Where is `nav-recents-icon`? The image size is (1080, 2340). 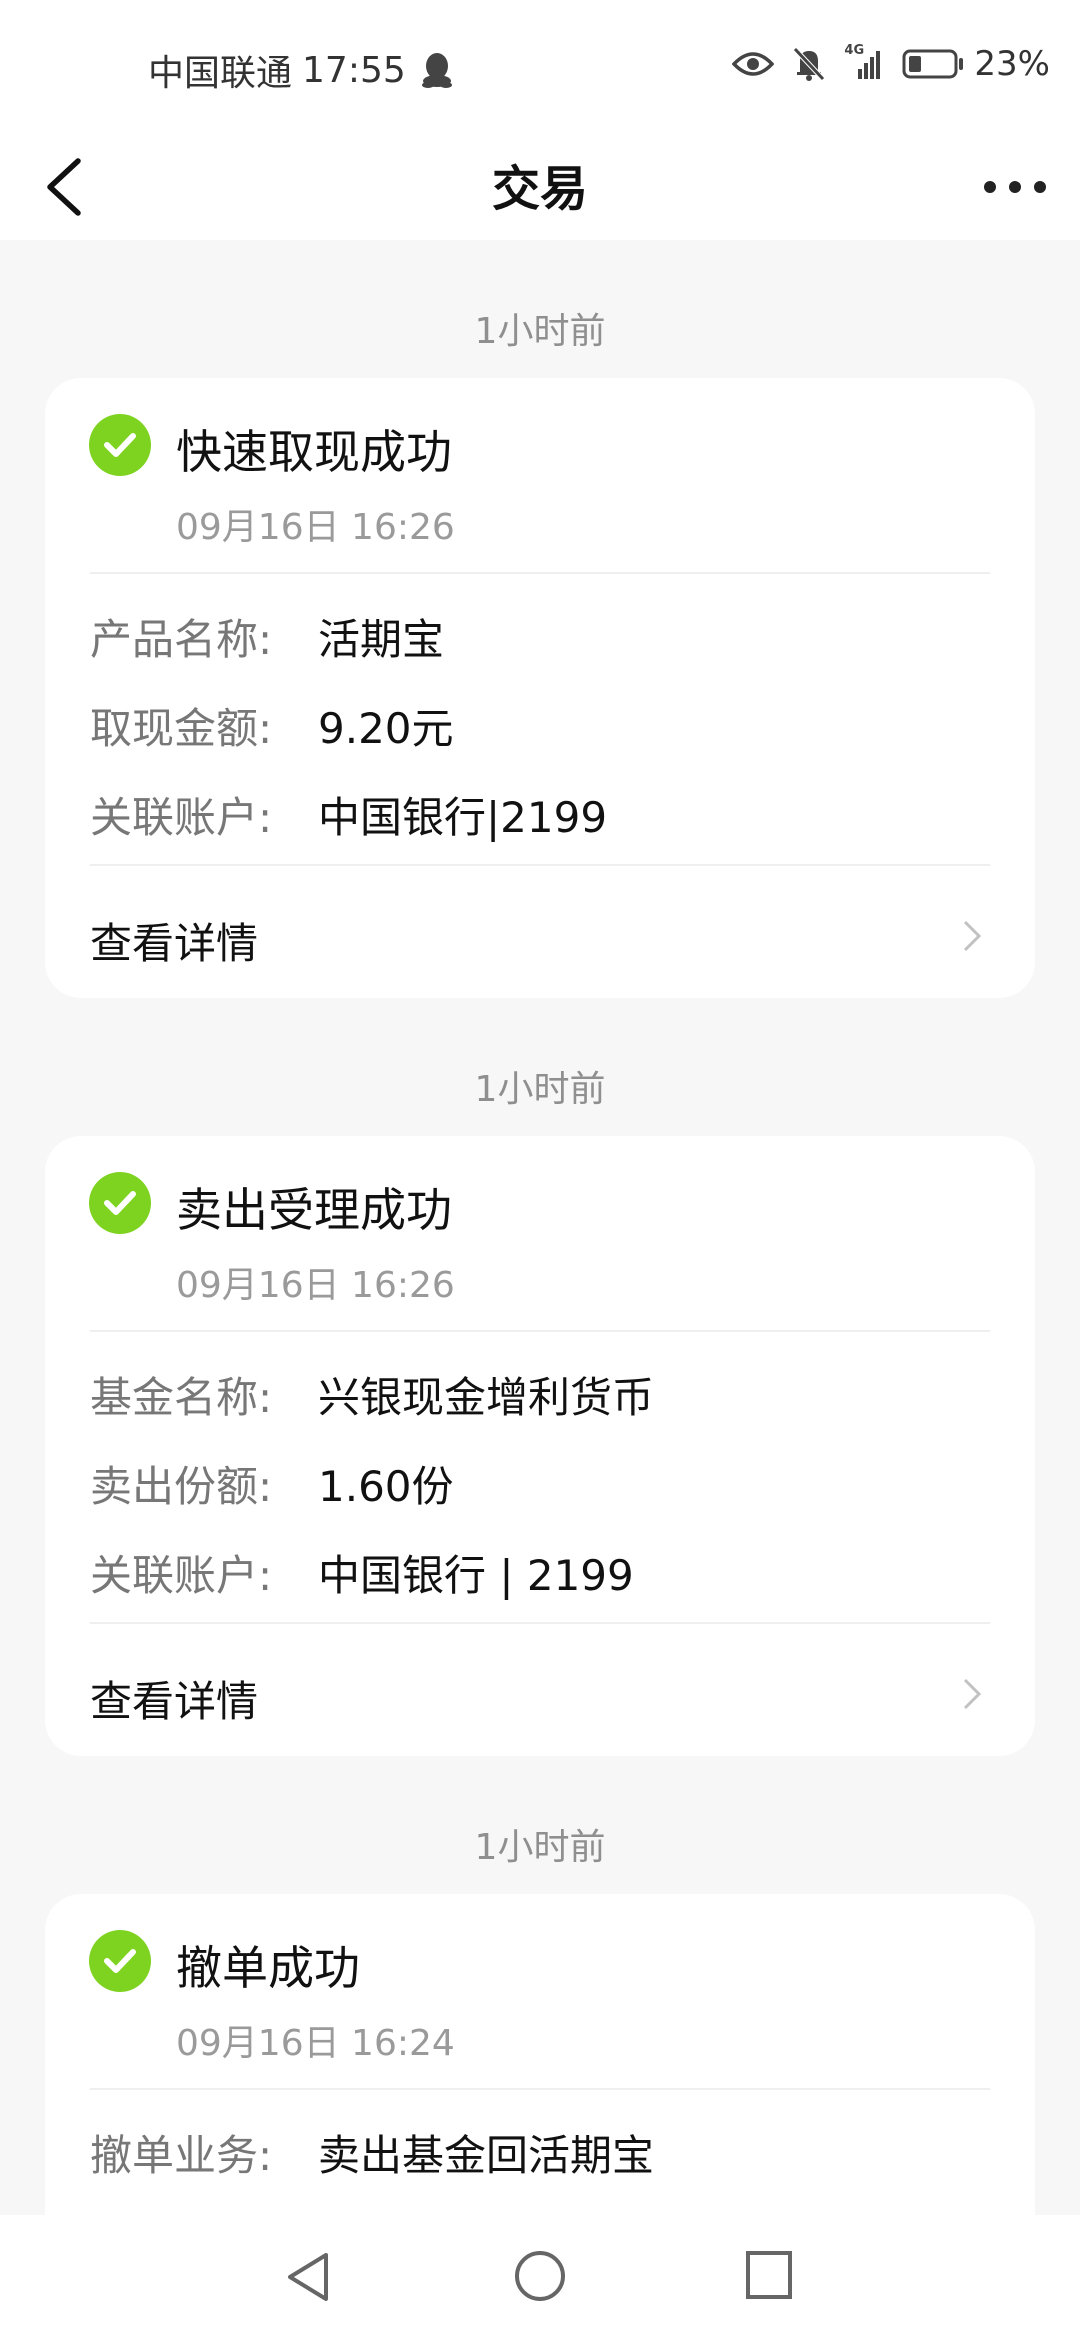 nav-recents-icon is located at coordinates (769, 2275).